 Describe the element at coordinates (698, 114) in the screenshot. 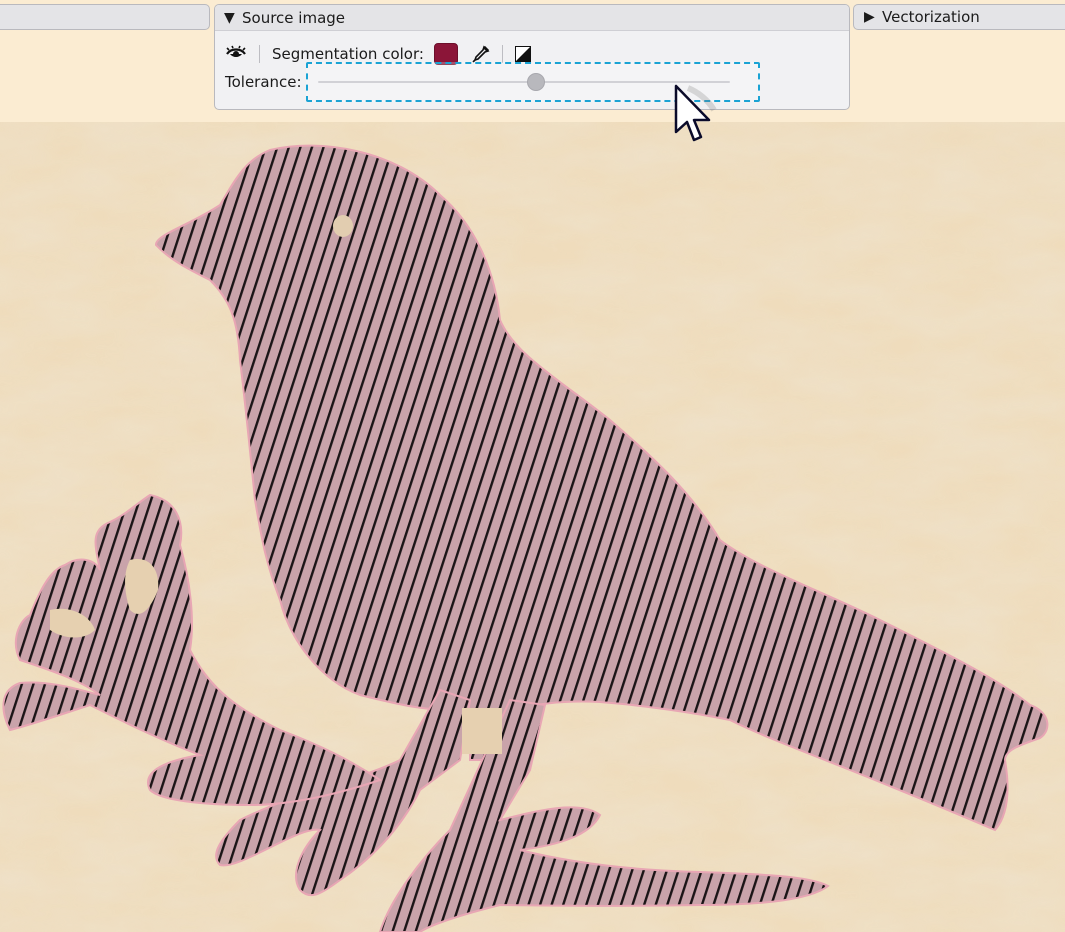

I see `mouse-cursor-icon` at that location.